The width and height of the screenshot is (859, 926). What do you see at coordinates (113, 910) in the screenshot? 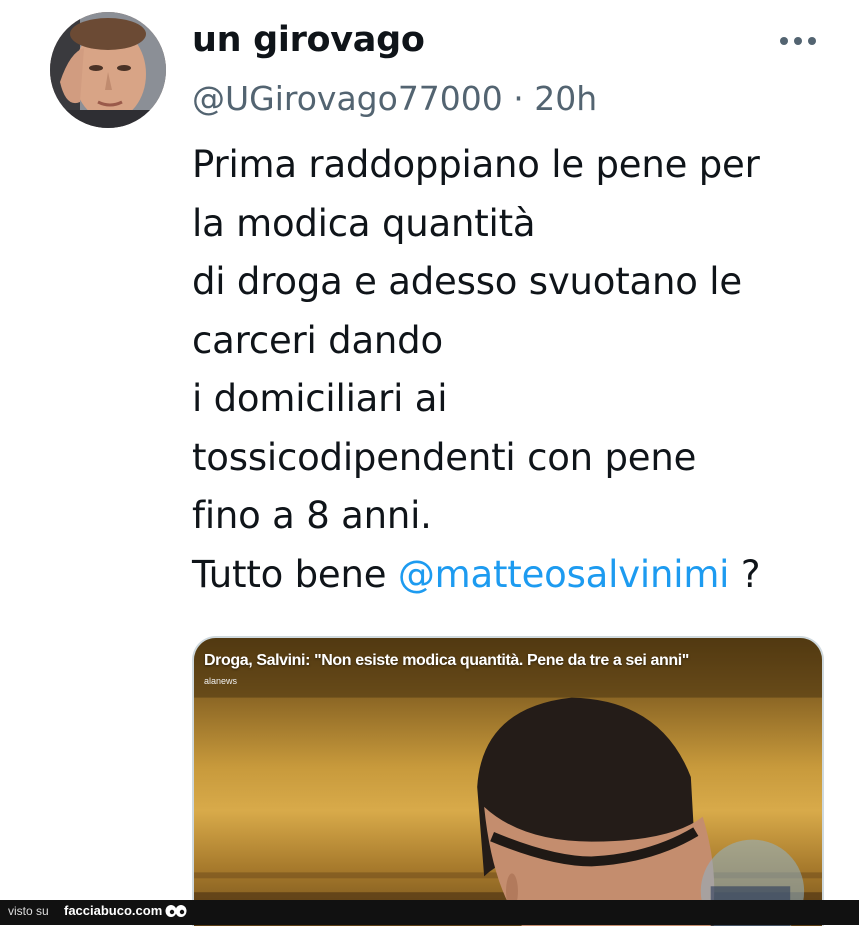
I see `footer-site-link: facciabuco.com` at bounding box center [113, 910].